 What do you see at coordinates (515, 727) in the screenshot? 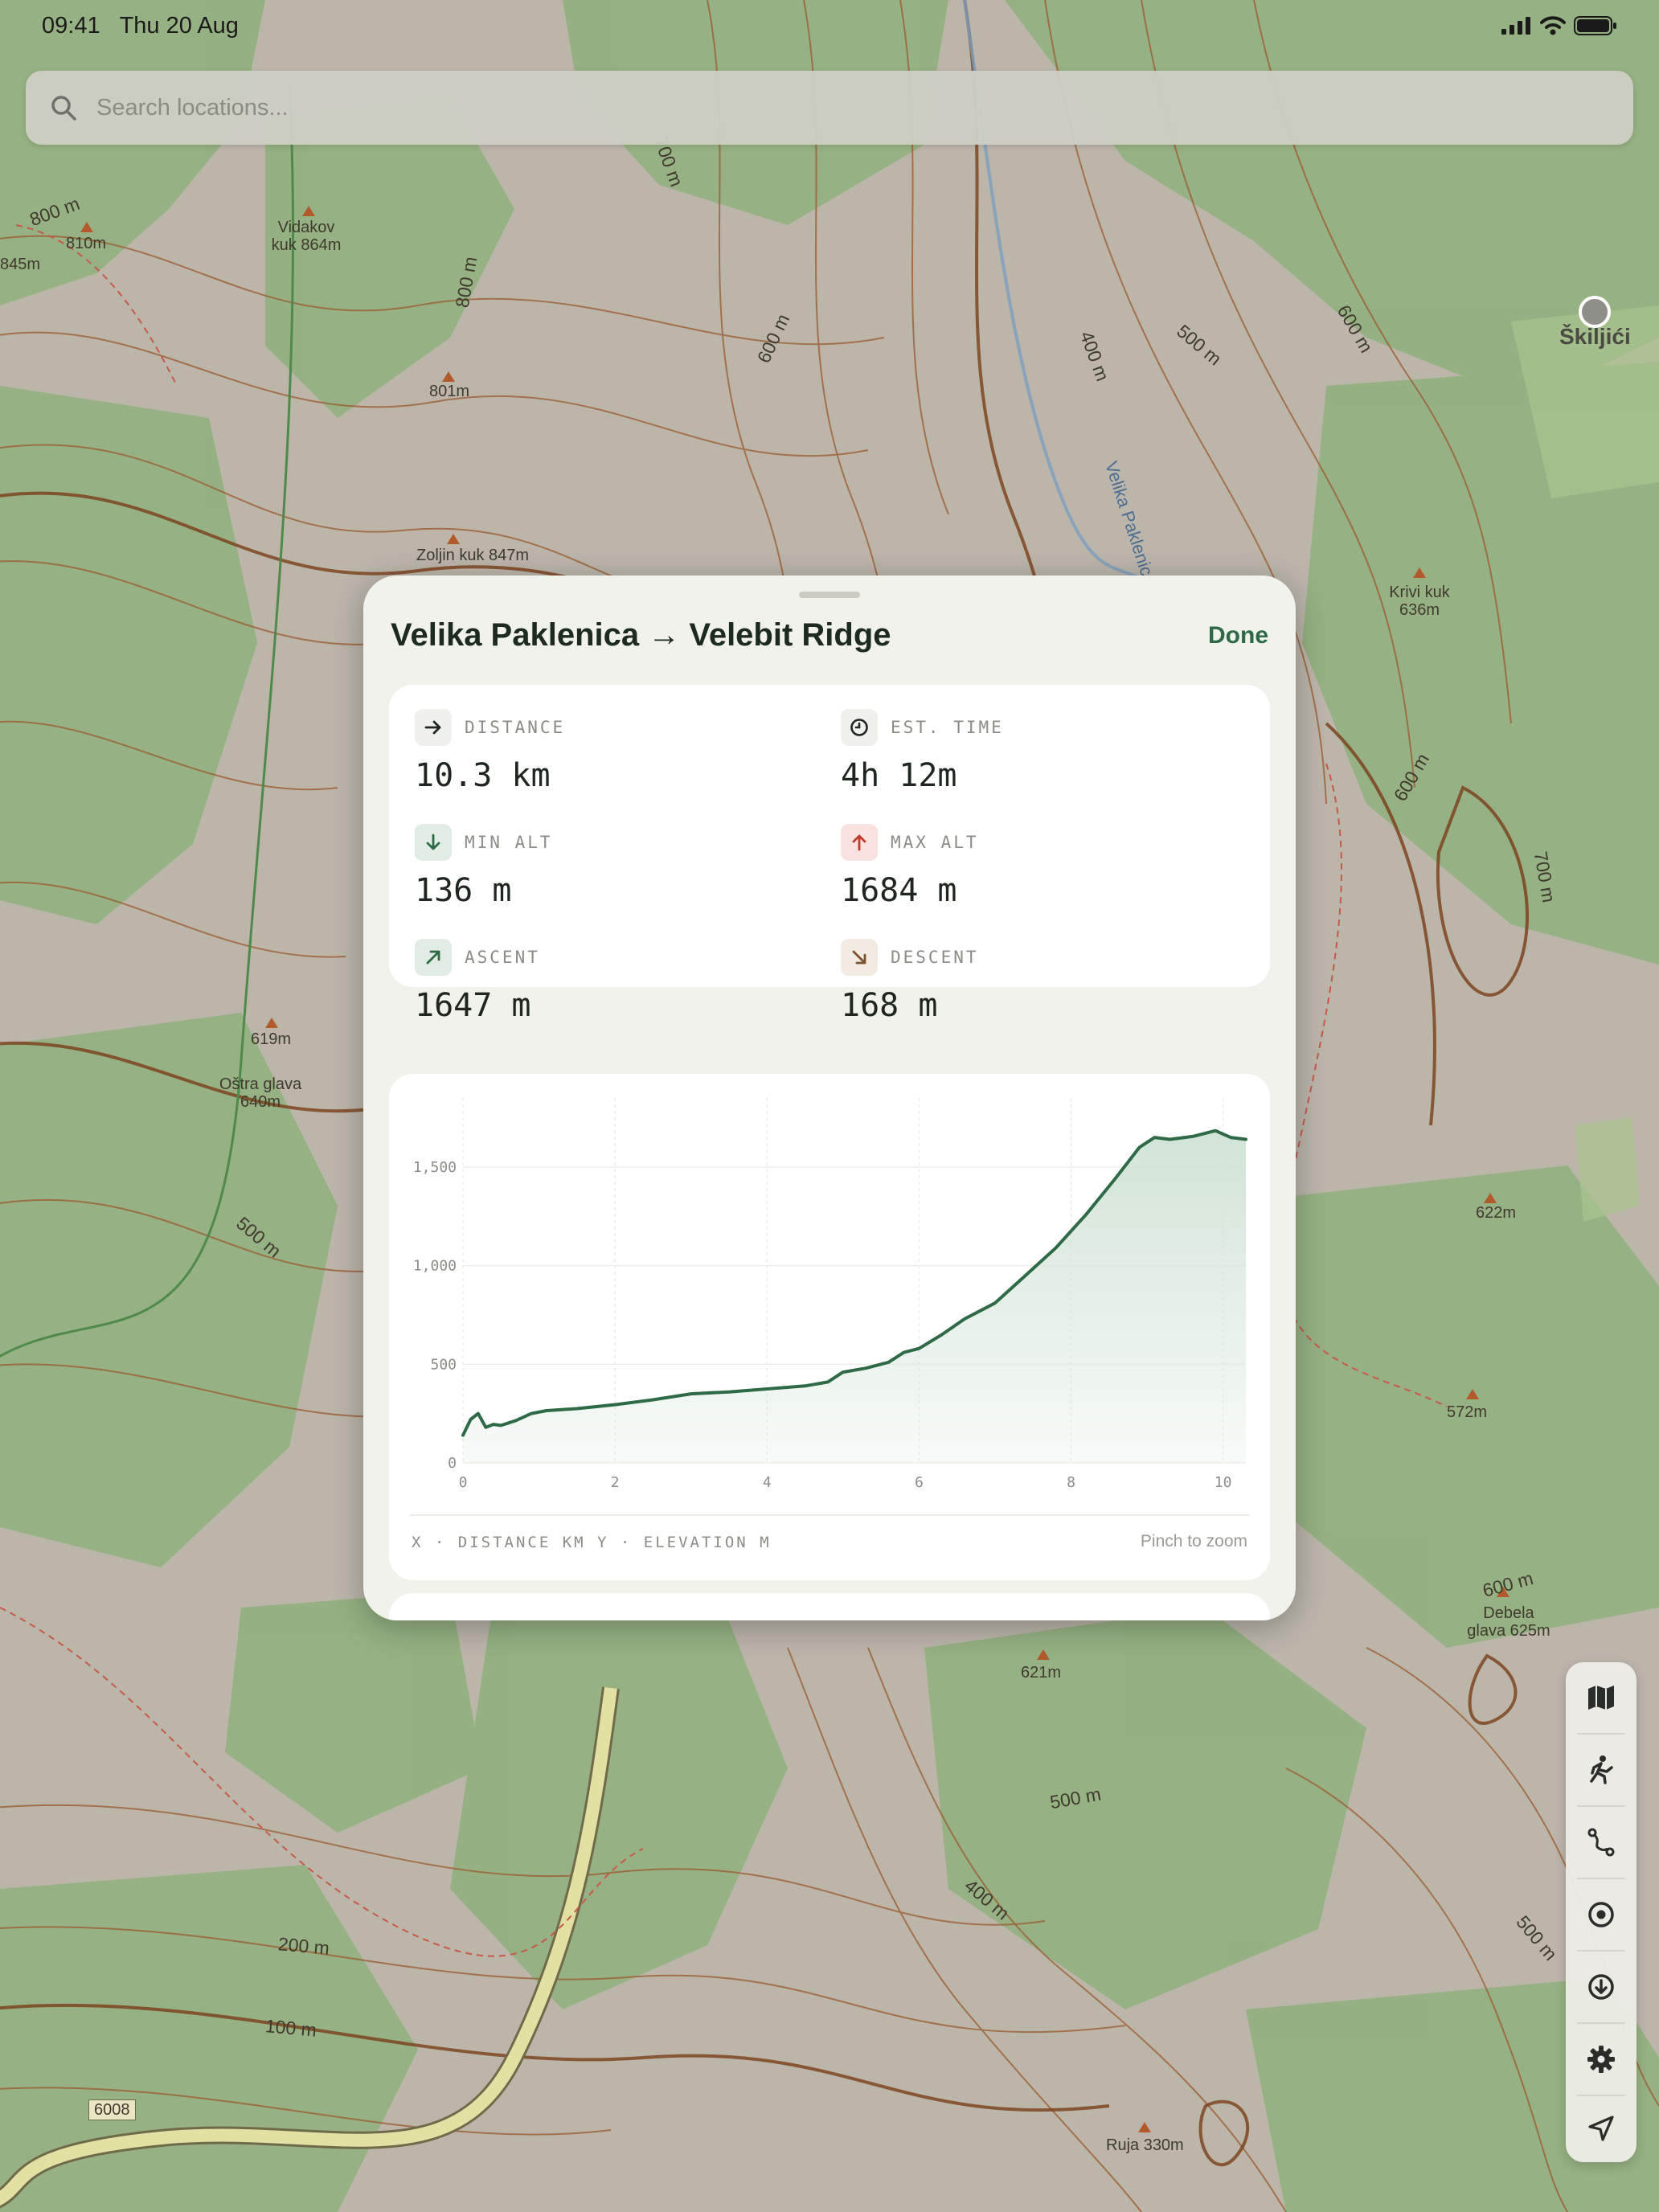
I see `stat-label: DISTANCE` at bounding box center [515, 727].